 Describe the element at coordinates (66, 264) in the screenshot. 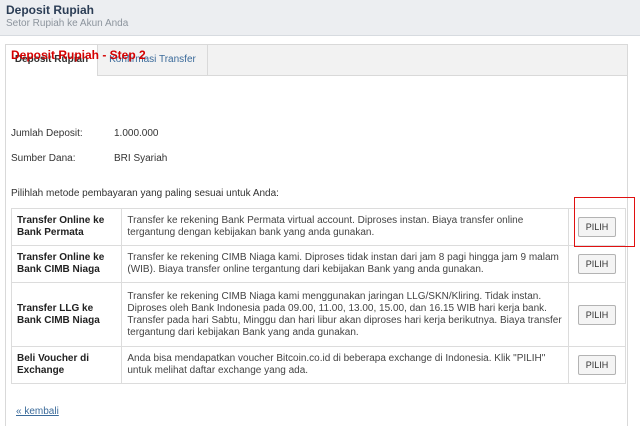

I see `method-name: Transfer Online ke Bank CIMB Niaga` at that location.